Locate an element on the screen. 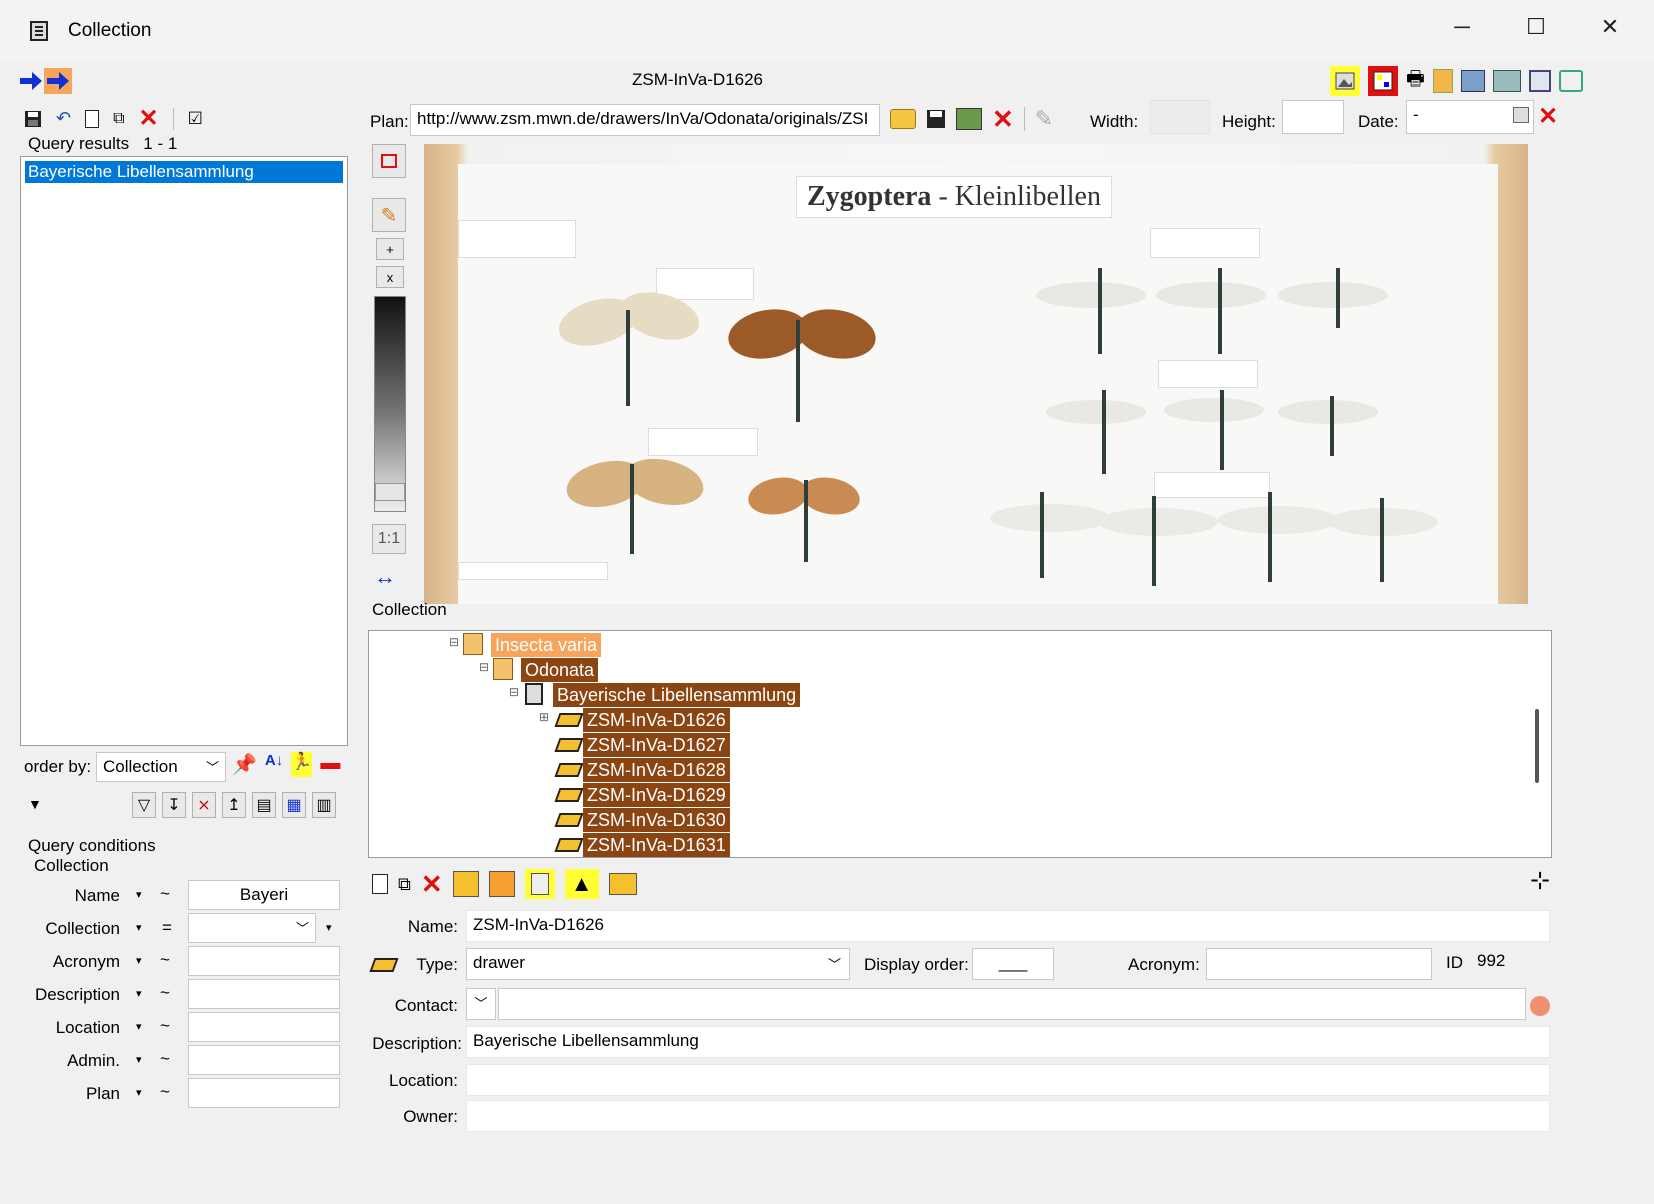  zoom-1to1-button: 1:1 is located at coordinates (389, 539).